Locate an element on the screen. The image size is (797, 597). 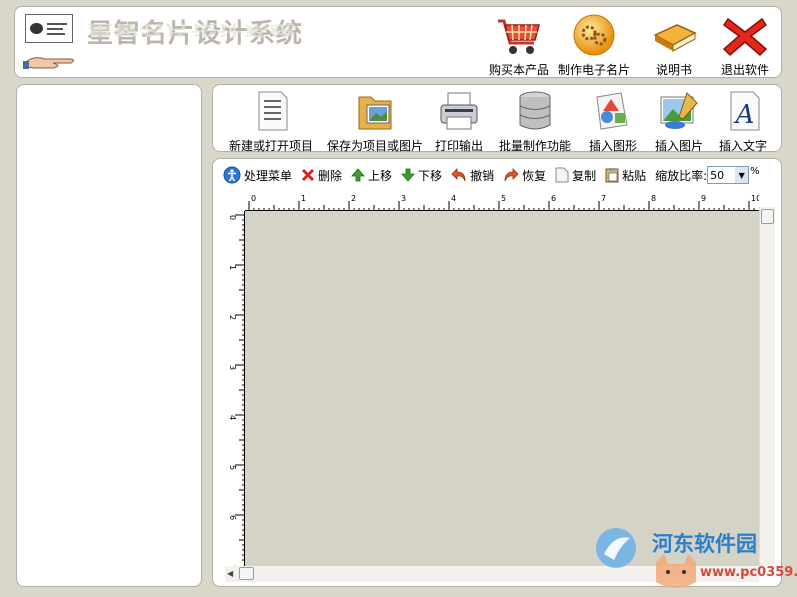
business-card-logo-icon is located at coordinates (49, 28).